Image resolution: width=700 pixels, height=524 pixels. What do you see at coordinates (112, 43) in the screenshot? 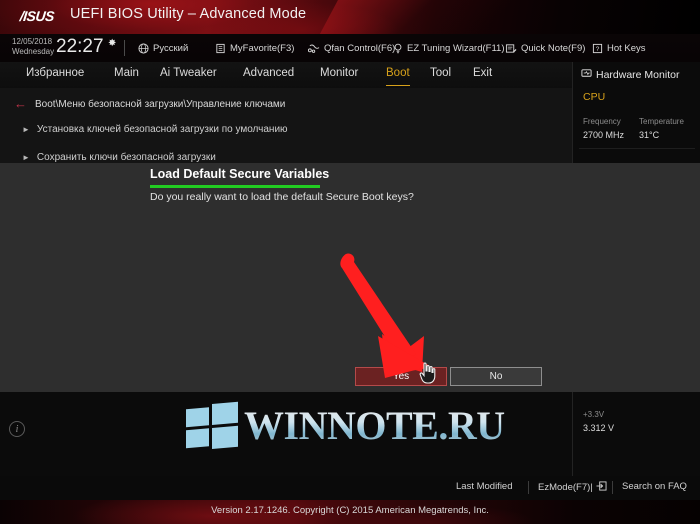
I see `gear-icon: ✸` at bounding box center [112, 43].